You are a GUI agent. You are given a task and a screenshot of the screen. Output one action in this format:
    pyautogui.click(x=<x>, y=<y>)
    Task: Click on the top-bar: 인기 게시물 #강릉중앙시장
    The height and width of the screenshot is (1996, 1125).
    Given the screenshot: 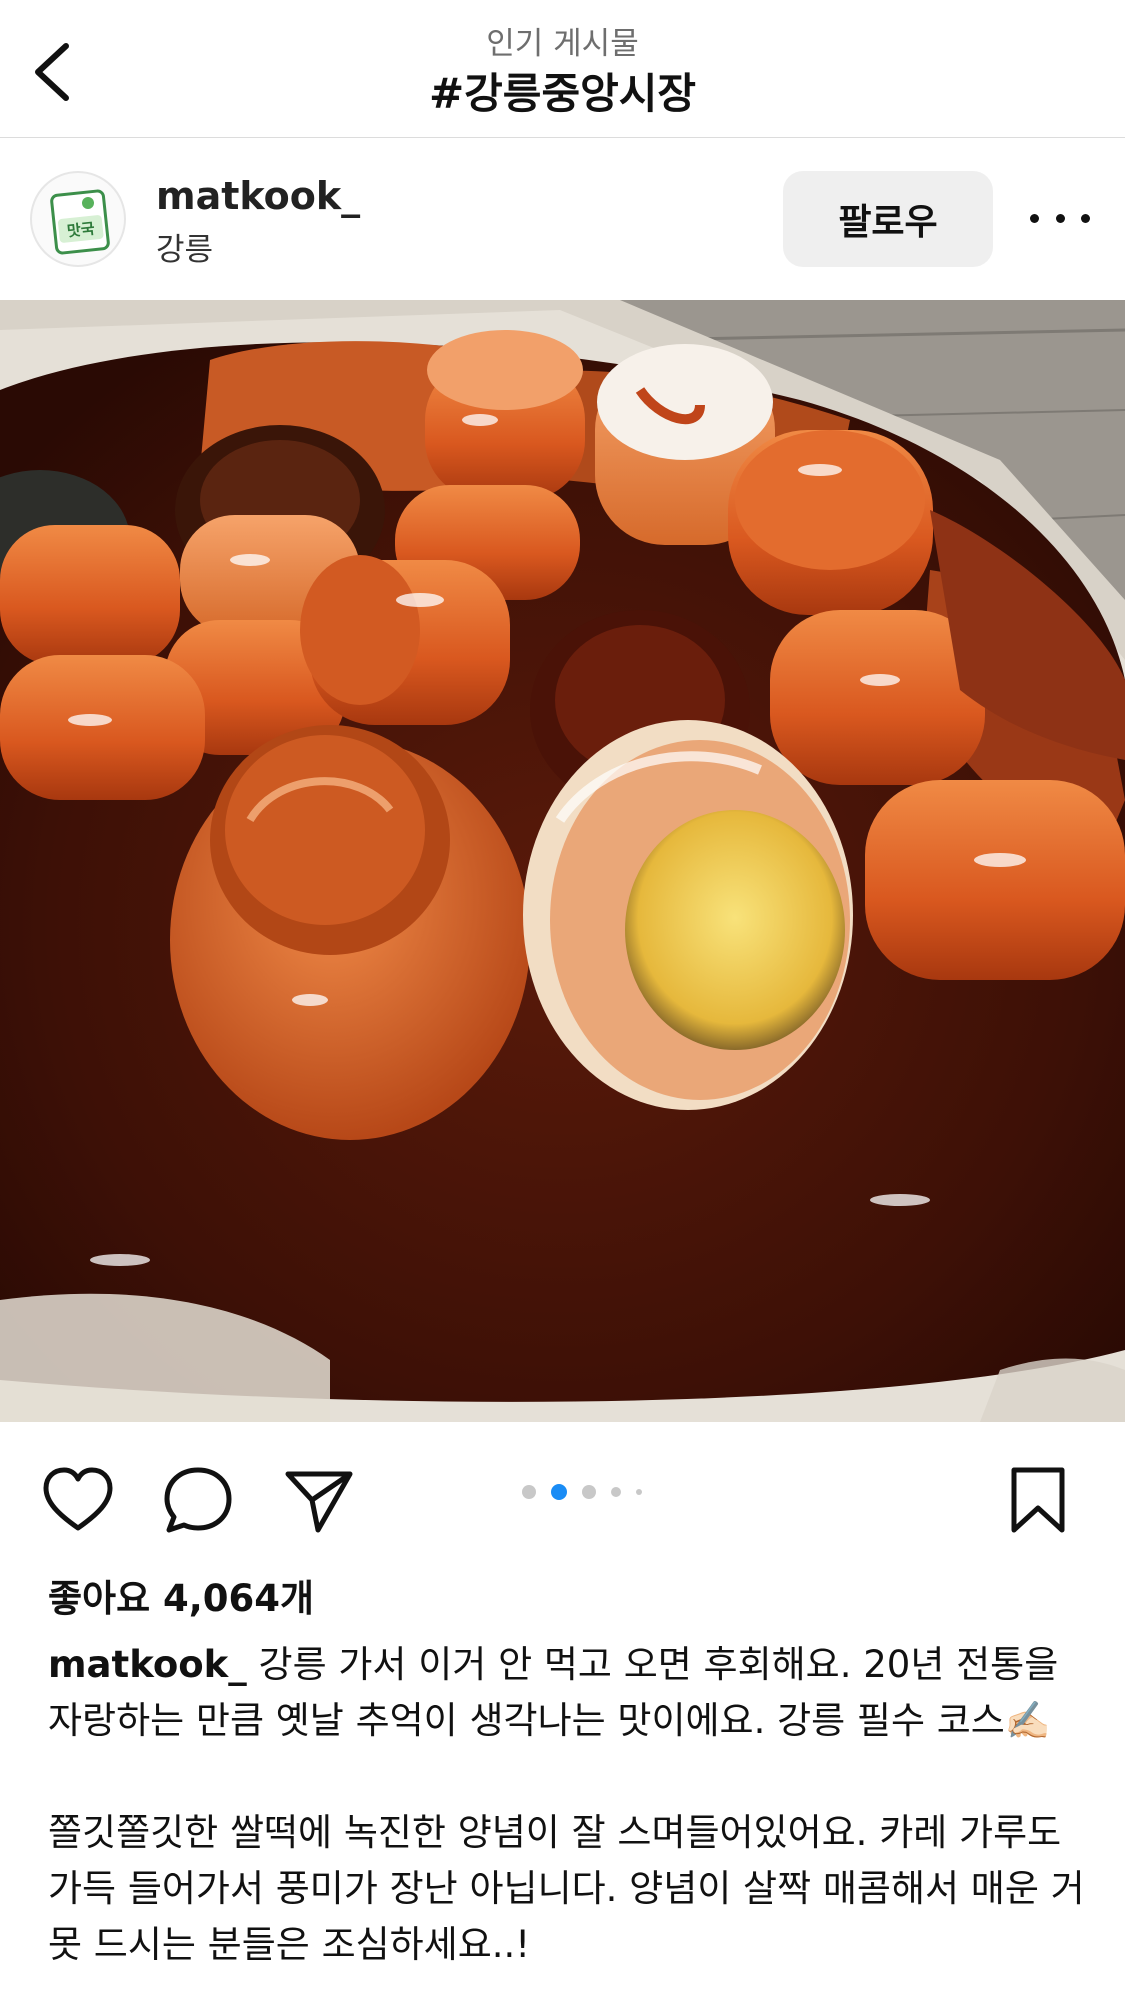 What is the action you would take?
    pyautogui.click(x=562, y=69)
    